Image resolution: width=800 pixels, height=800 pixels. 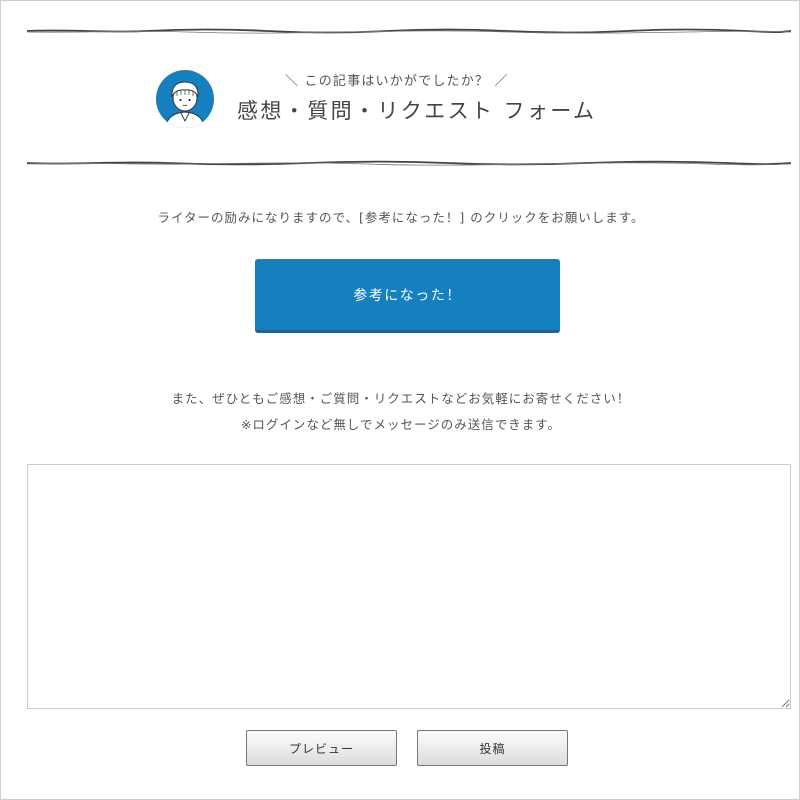 What do you see at coordinates (397, 81) in the screenshot?
I see `section-subtitle: ＼ この記事はいかがでしたか？ ／` at bounding box center [397, 81].